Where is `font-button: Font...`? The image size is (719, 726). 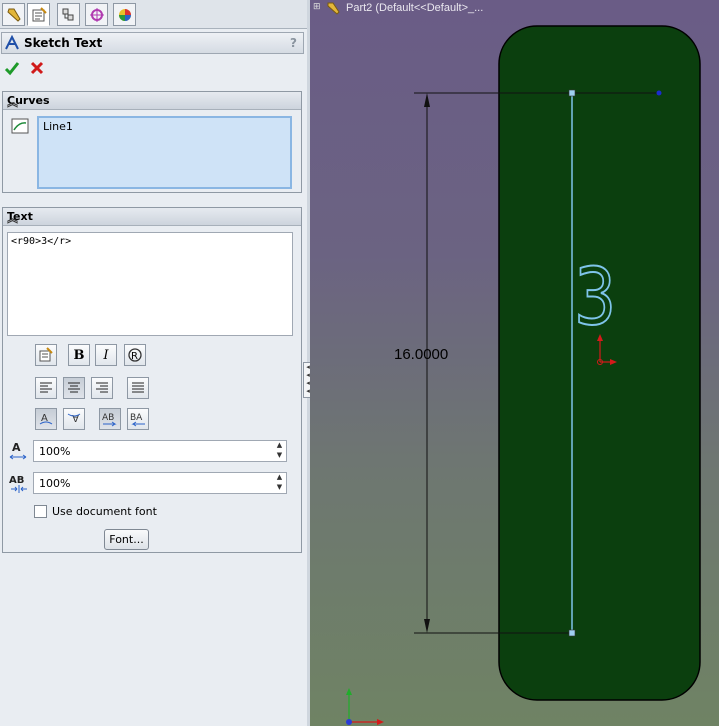 font-button: Font... is located at coordinates (126, 539).